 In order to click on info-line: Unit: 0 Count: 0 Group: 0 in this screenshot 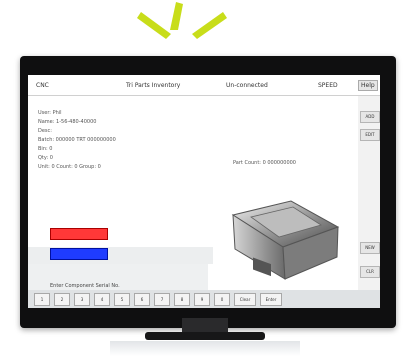, I will do `click(69, 167)`.